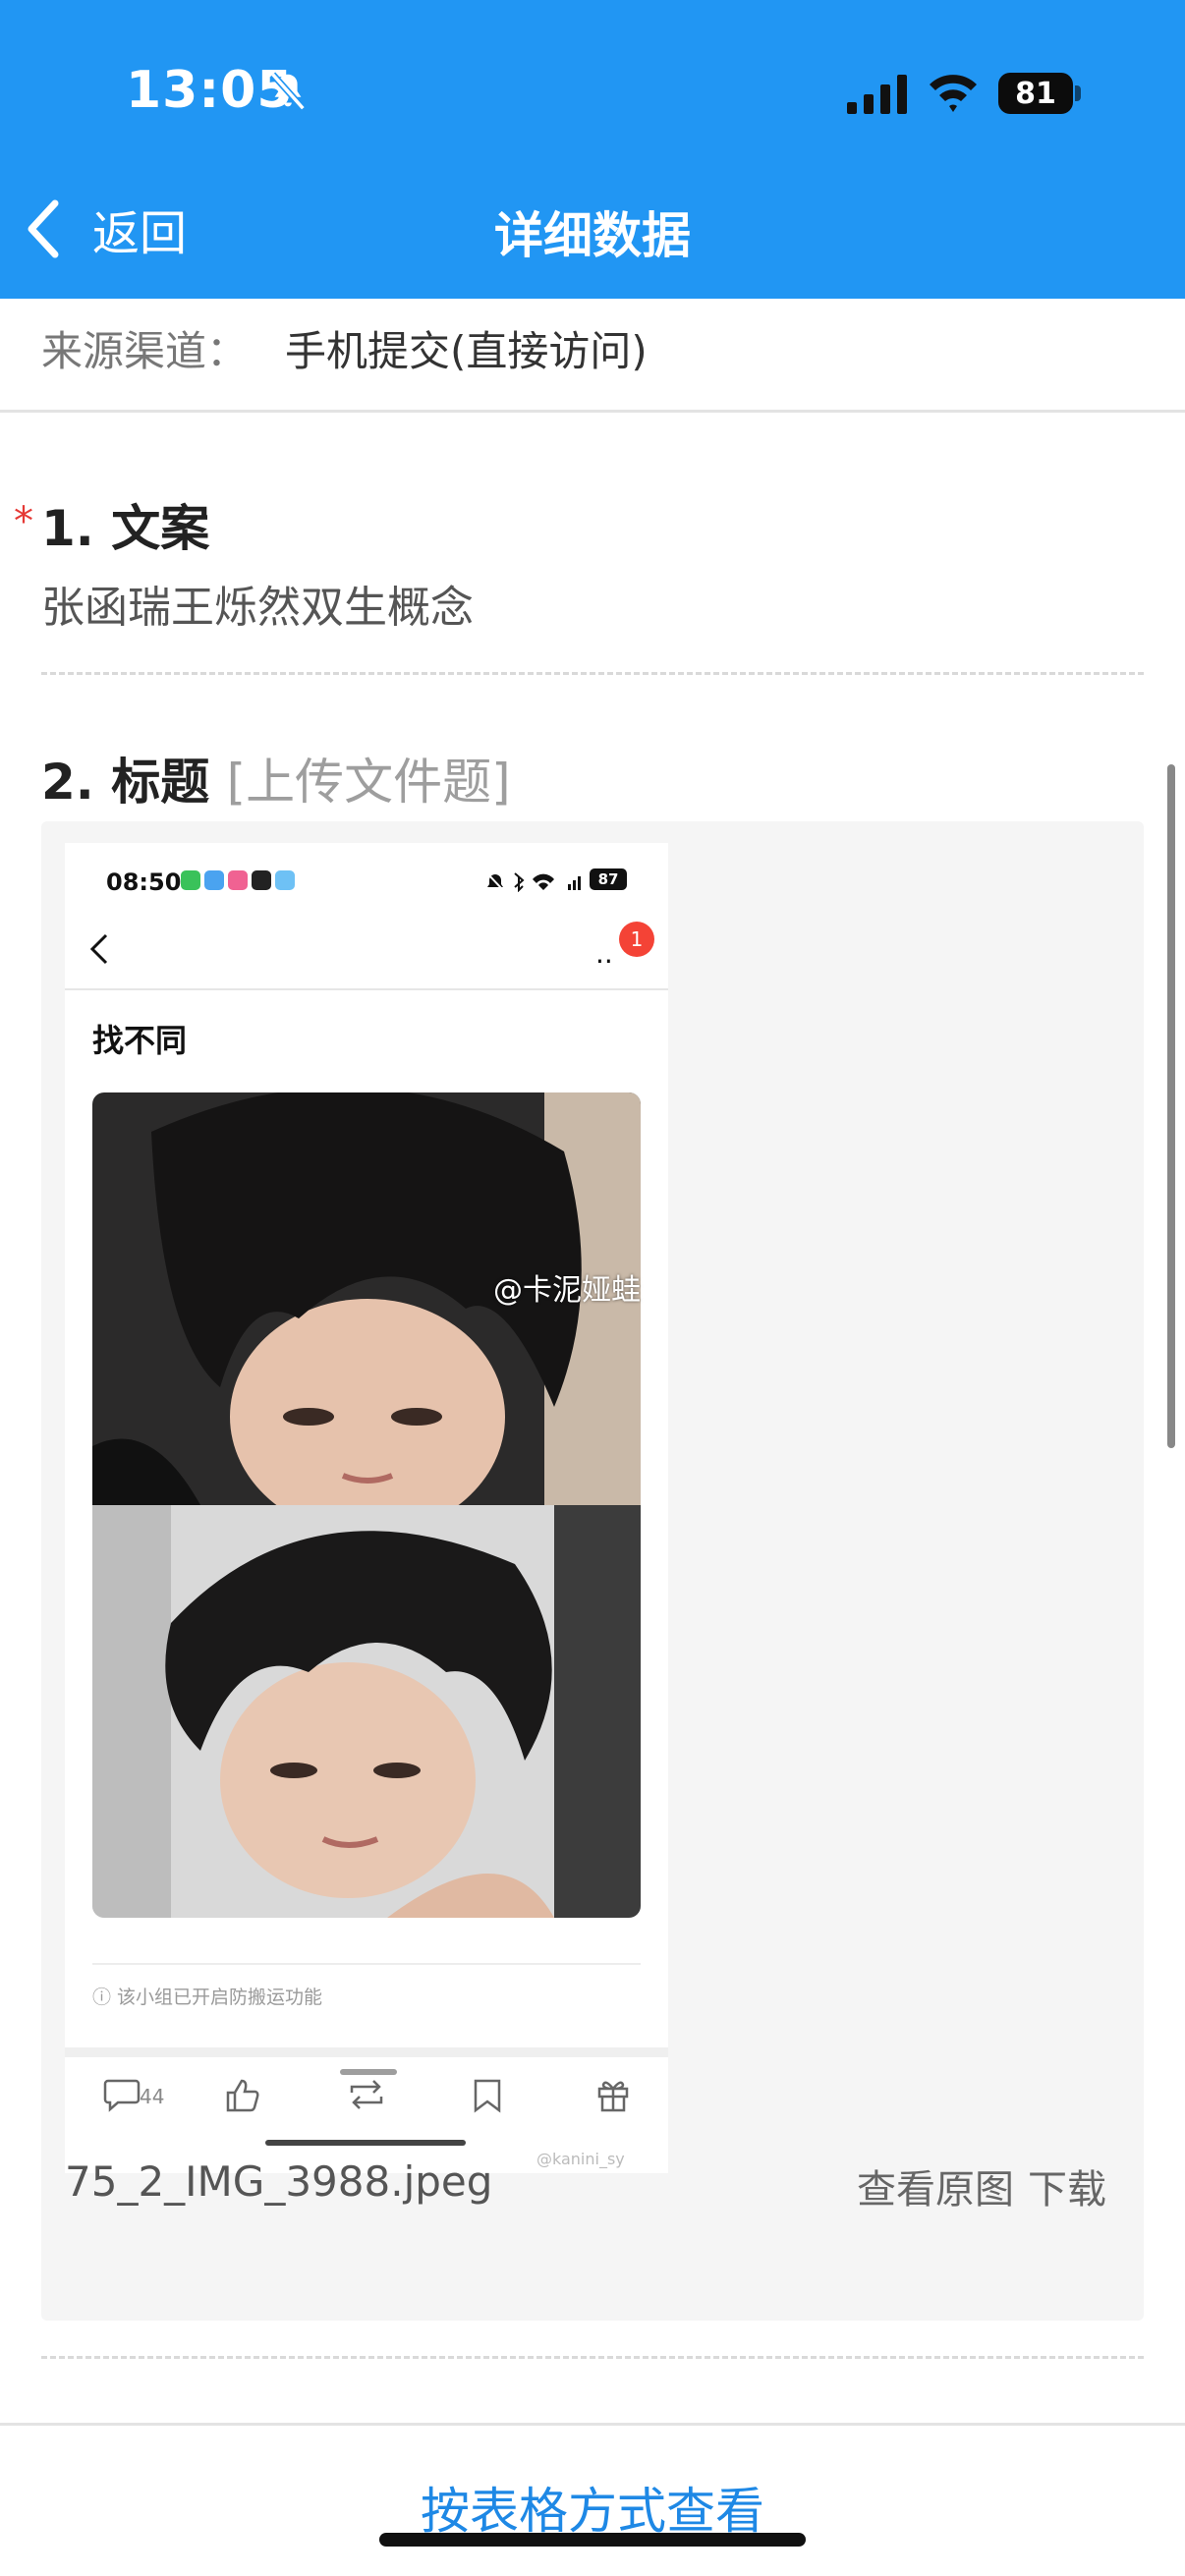  I want to click on preview-back-icon, so click(99, 949).